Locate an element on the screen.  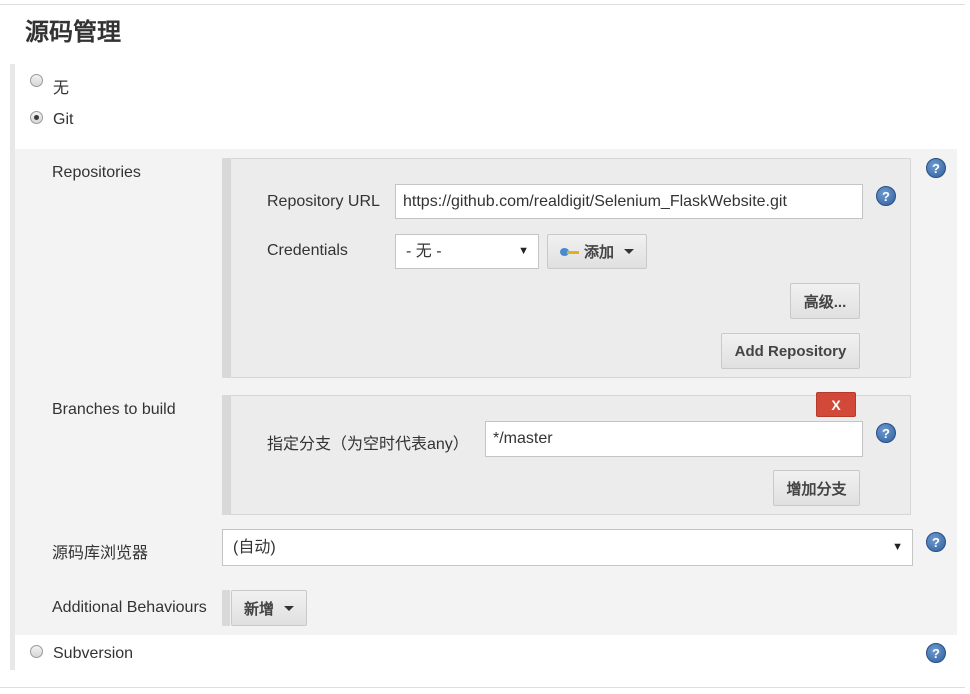
scm-subversion-label: Subversion is located at coordinates (93, 654).